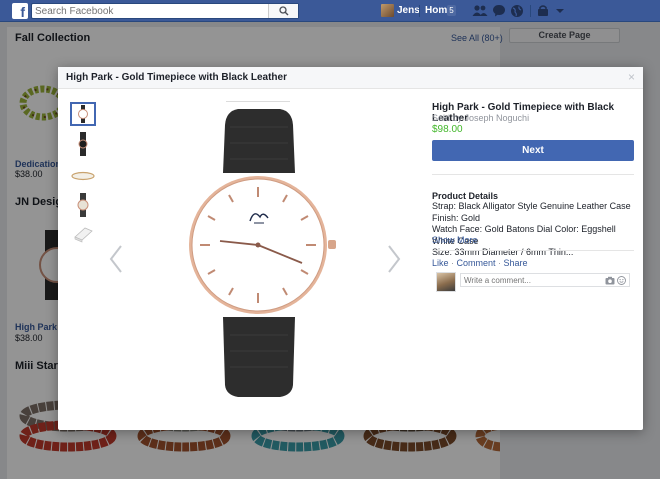 The image size is (660, 479). Describe the element at coordinates (560, 10) in the screenshot. I see `menu-icon` at that location.